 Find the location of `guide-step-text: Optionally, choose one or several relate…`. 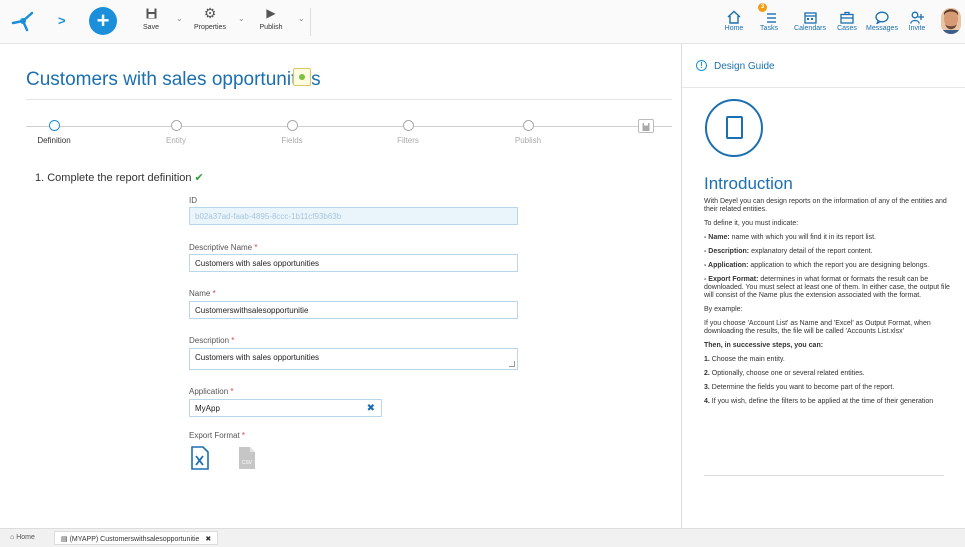

guide-step-text: Optionally, choose one or several relate… is located at coordinates (787, 373).